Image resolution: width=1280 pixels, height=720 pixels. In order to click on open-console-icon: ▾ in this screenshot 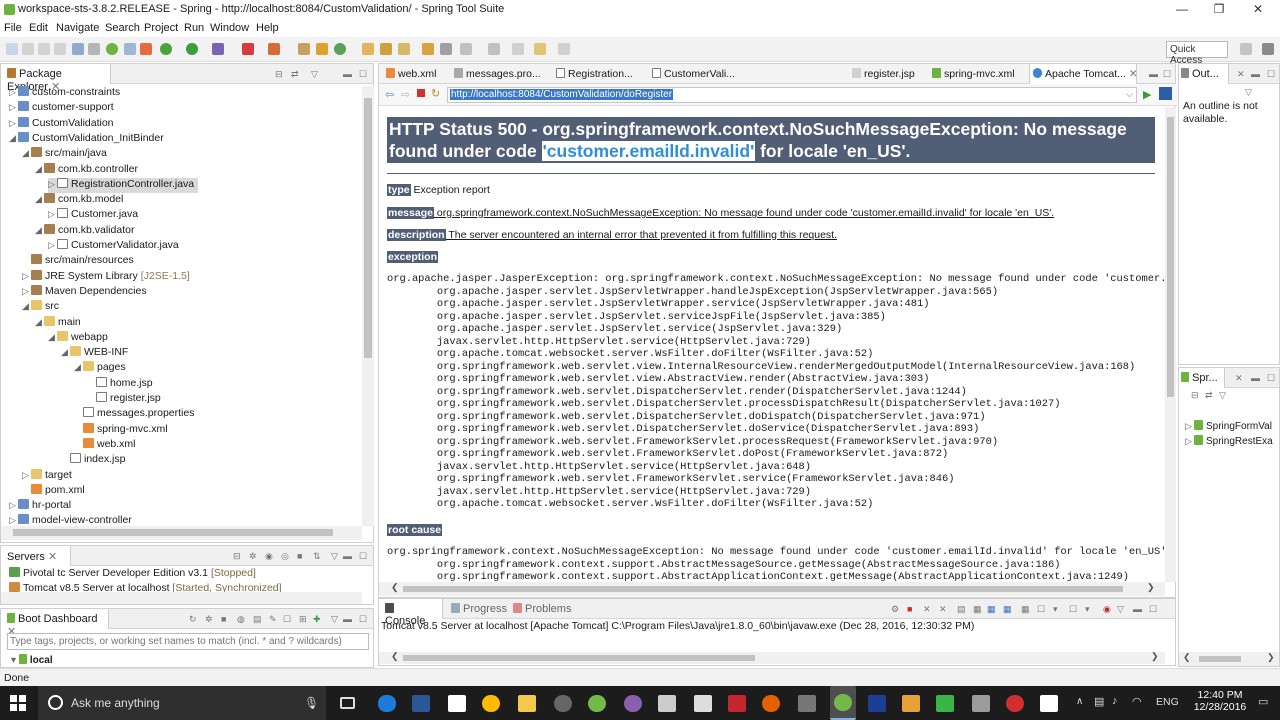, I will do `click(1055, 609)`.